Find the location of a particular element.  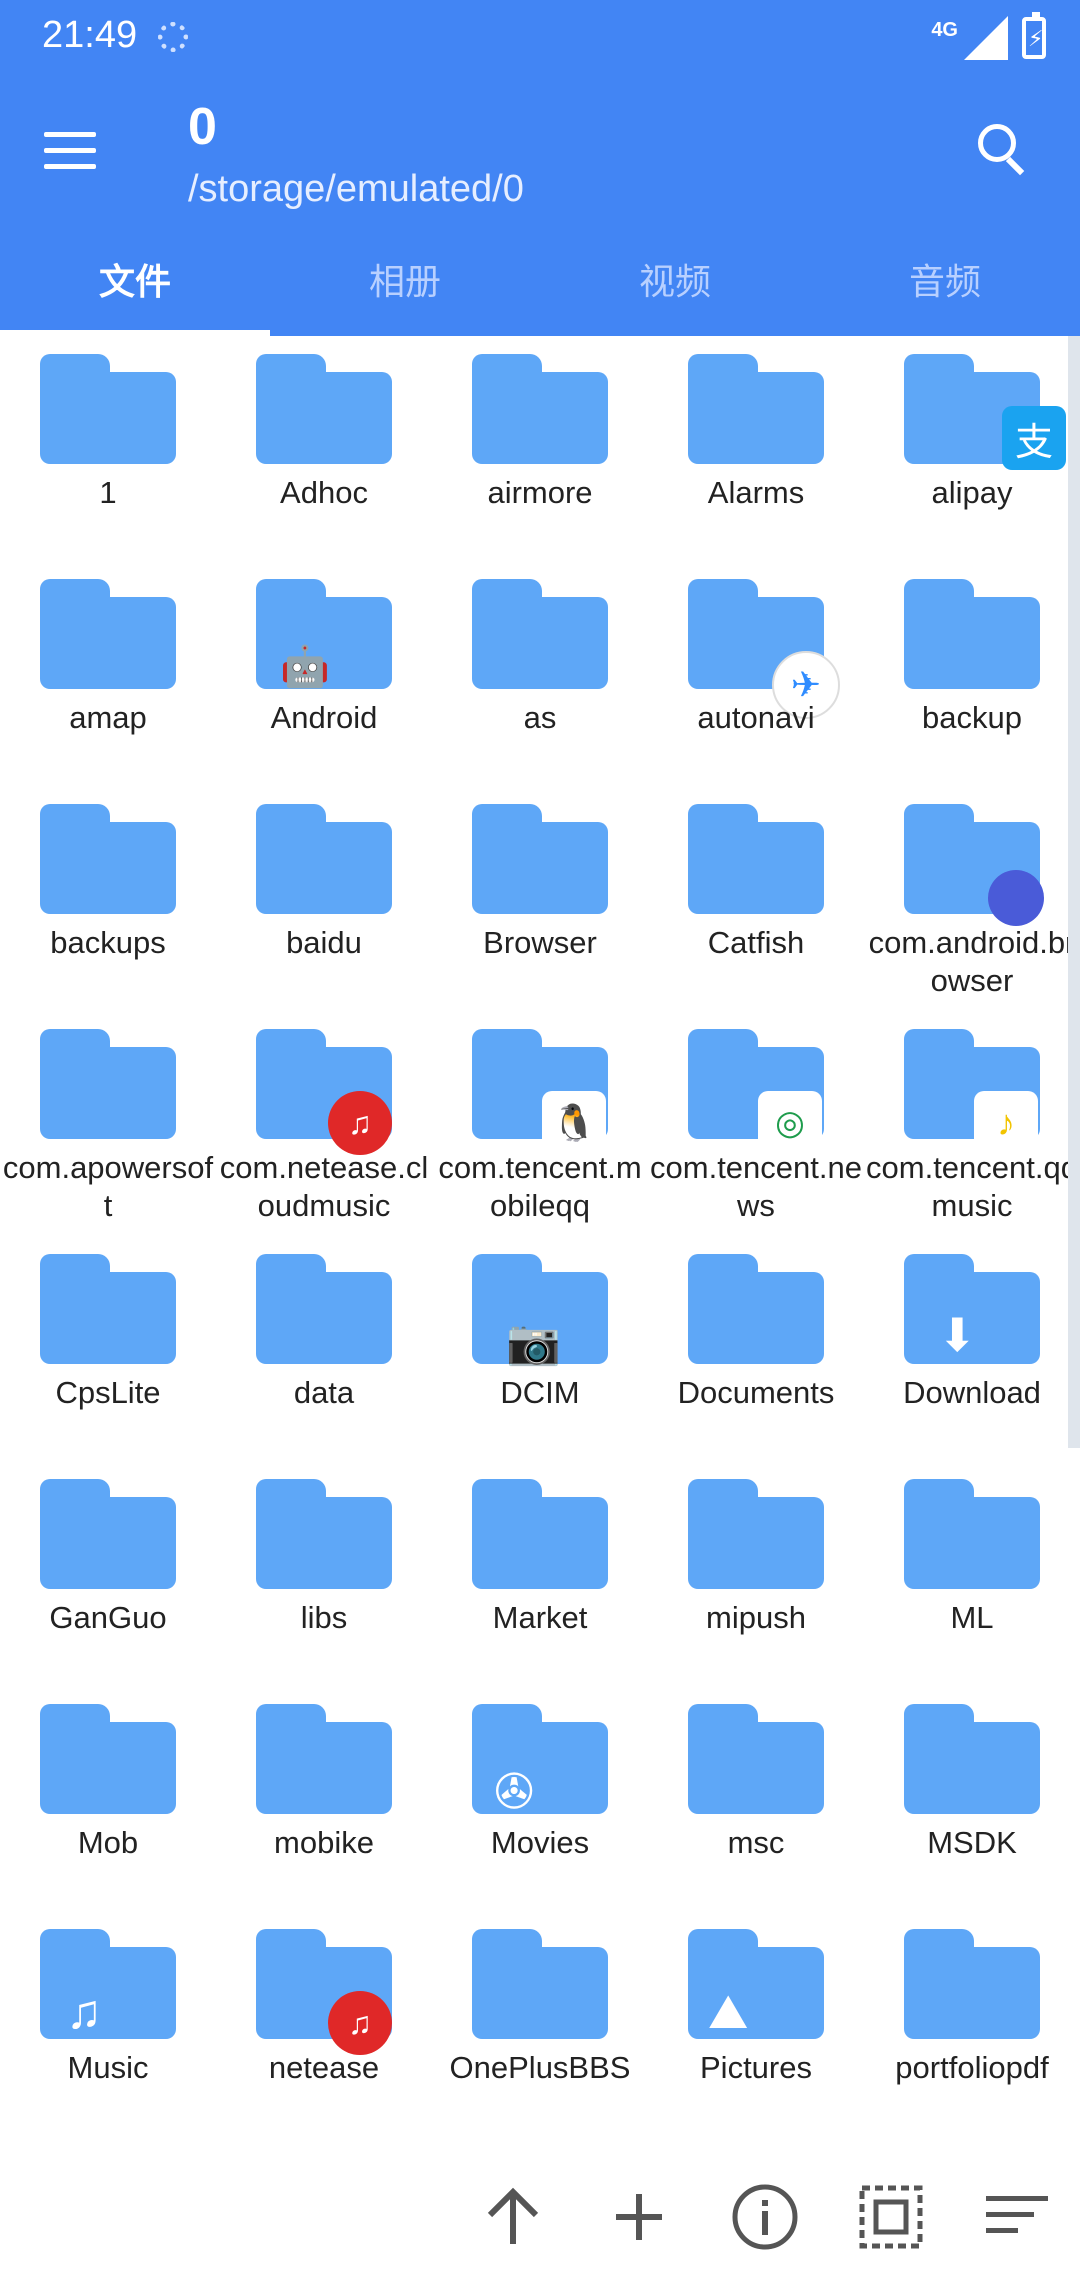

folder-item: GanGuo is located at coordinates (108, 1573).